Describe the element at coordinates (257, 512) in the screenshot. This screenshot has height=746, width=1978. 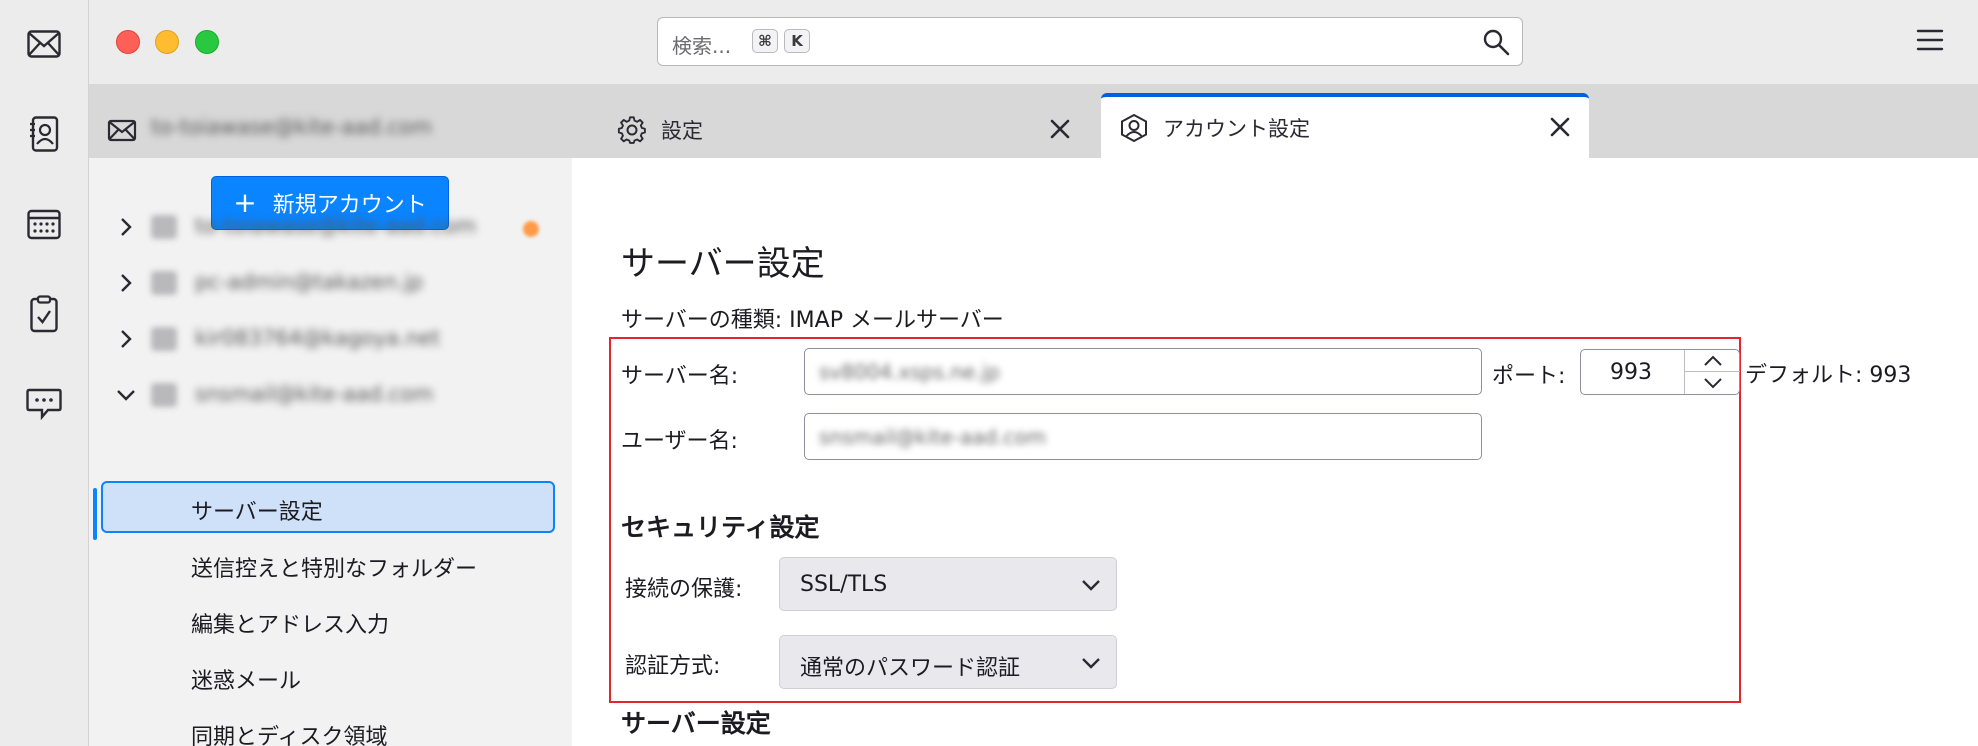
I see `sidebar-item-label: サーバー設定` at that location.